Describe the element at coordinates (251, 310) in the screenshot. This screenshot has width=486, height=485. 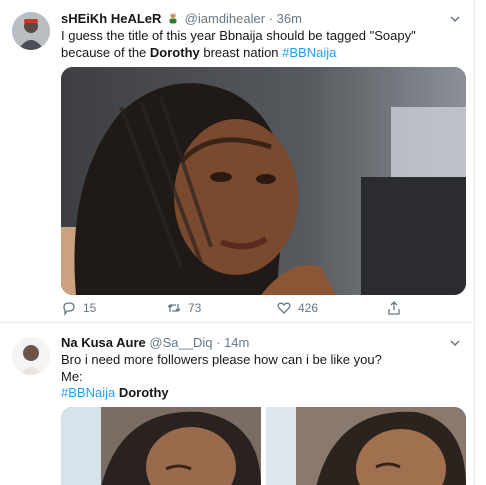
I see `tweet-actions: 15 73 426` at that location.